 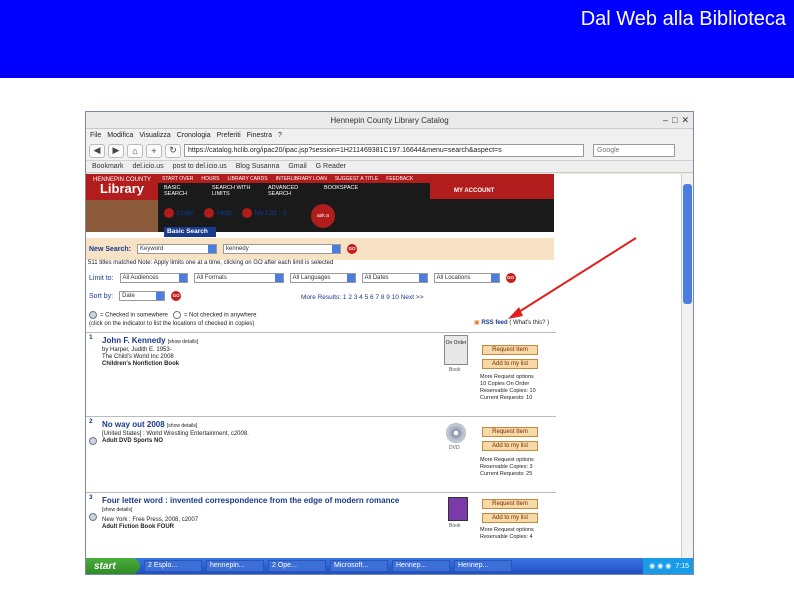 What do you see at coordinates (323, 223) in the screenshot?
I see `ask-librarian-button: ask a librarian` at bounding box center [323, 223].